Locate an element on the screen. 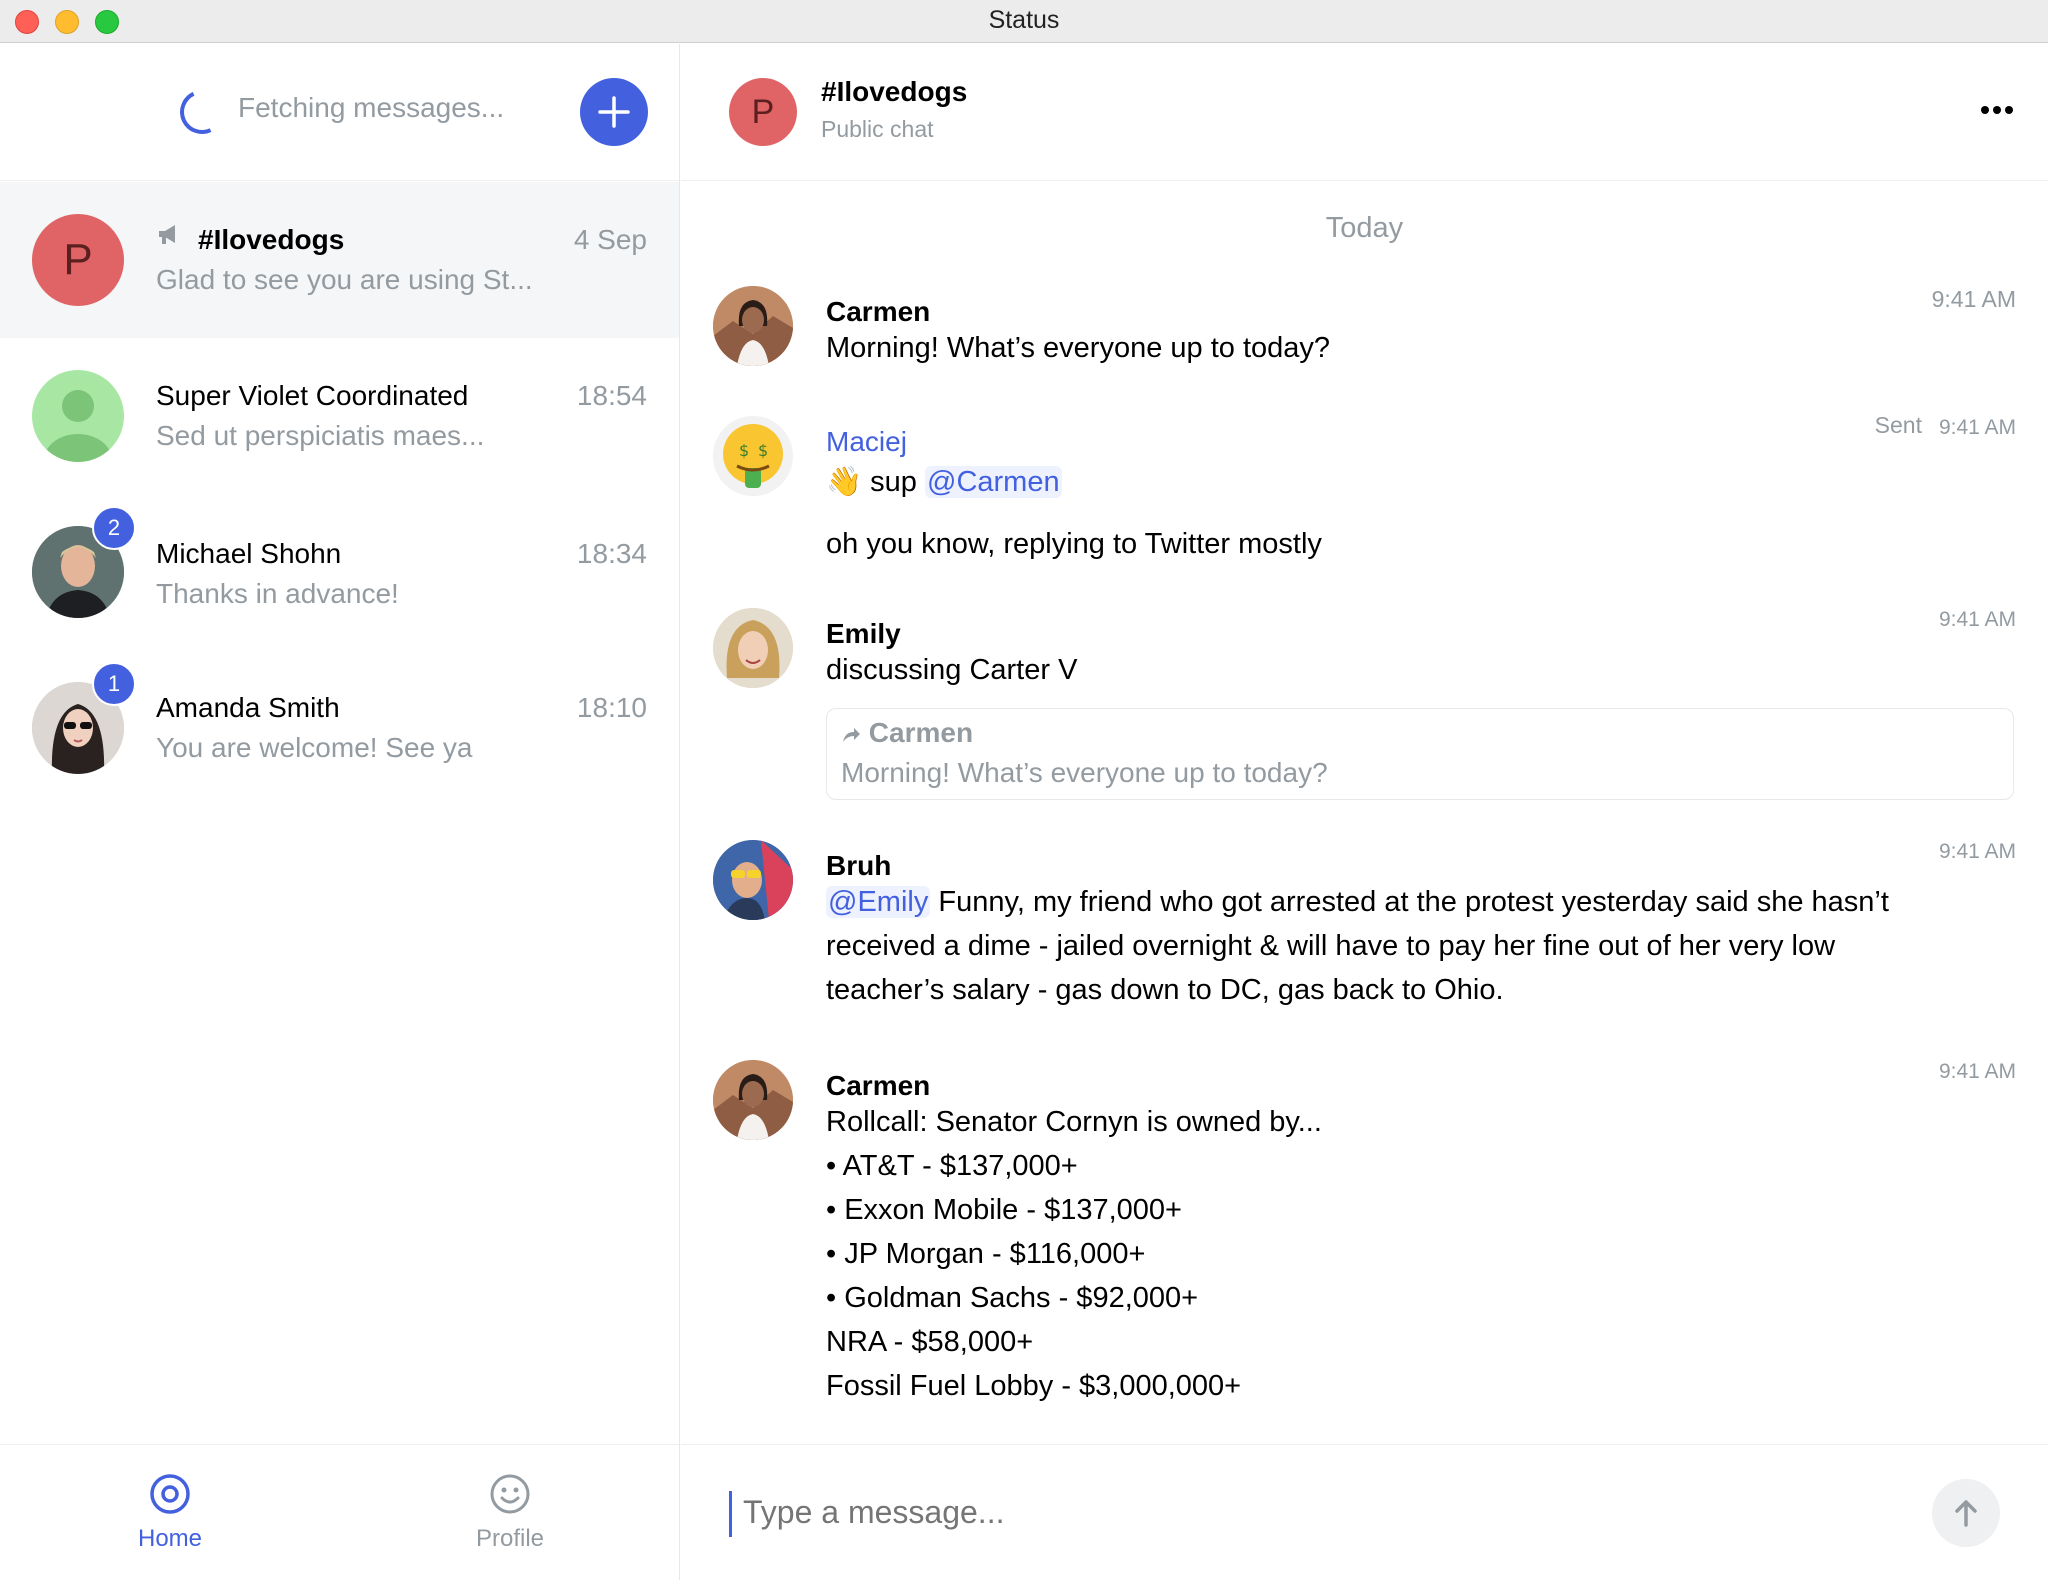 This screenshot has height=1581, width=2048. tab-profile: Profile is located at coordinates (510, 1513).